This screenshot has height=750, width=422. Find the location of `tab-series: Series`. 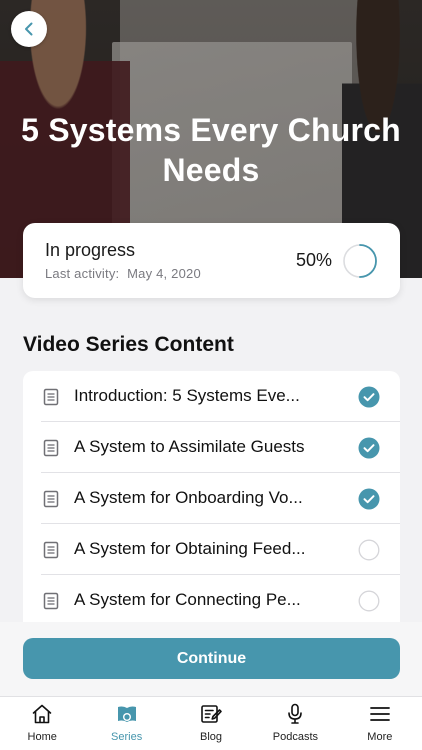

tab-series: Series is located at coordinates (126, 723).